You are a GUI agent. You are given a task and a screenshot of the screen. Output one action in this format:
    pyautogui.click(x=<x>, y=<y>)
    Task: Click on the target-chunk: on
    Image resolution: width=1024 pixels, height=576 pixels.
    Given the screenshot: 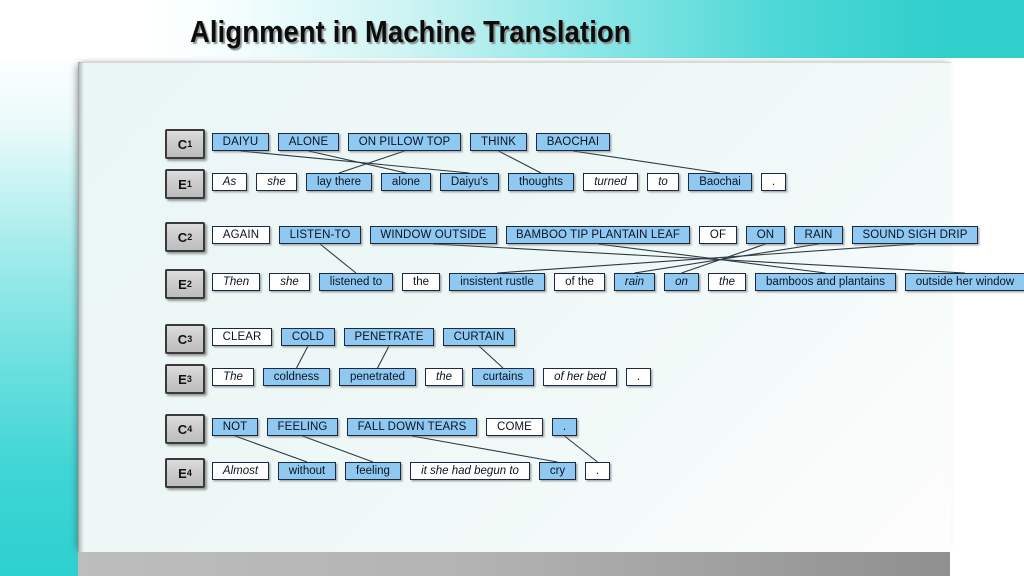 What is the action you would take?
    pyautogui.click(x=681, y=282)
    